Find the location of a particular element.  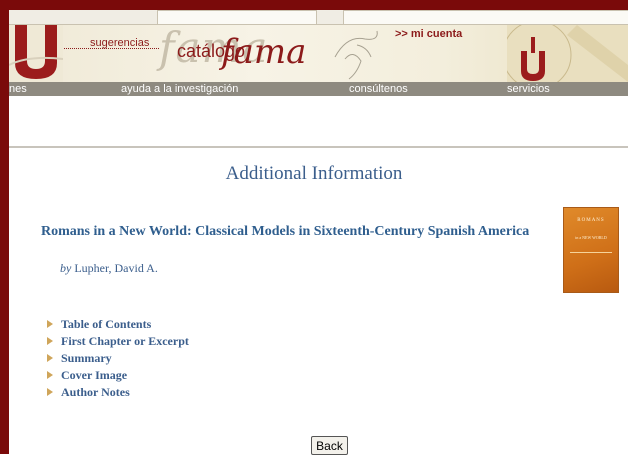

figure-sketch-icon is located at coordinates (356, 55).